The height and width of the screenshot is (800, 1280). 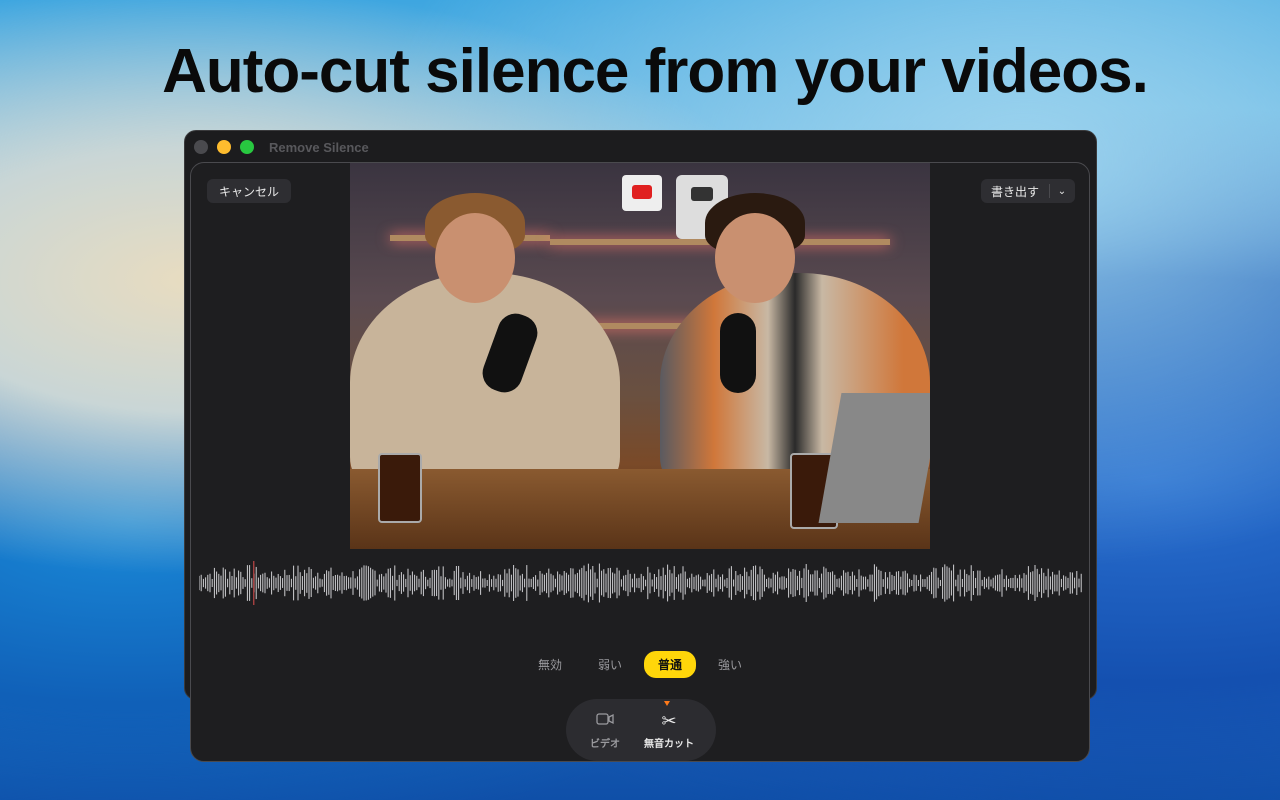 I want to click on mode-dock: ビデオ ✂ 無音カット, so click(x=641, y=730).